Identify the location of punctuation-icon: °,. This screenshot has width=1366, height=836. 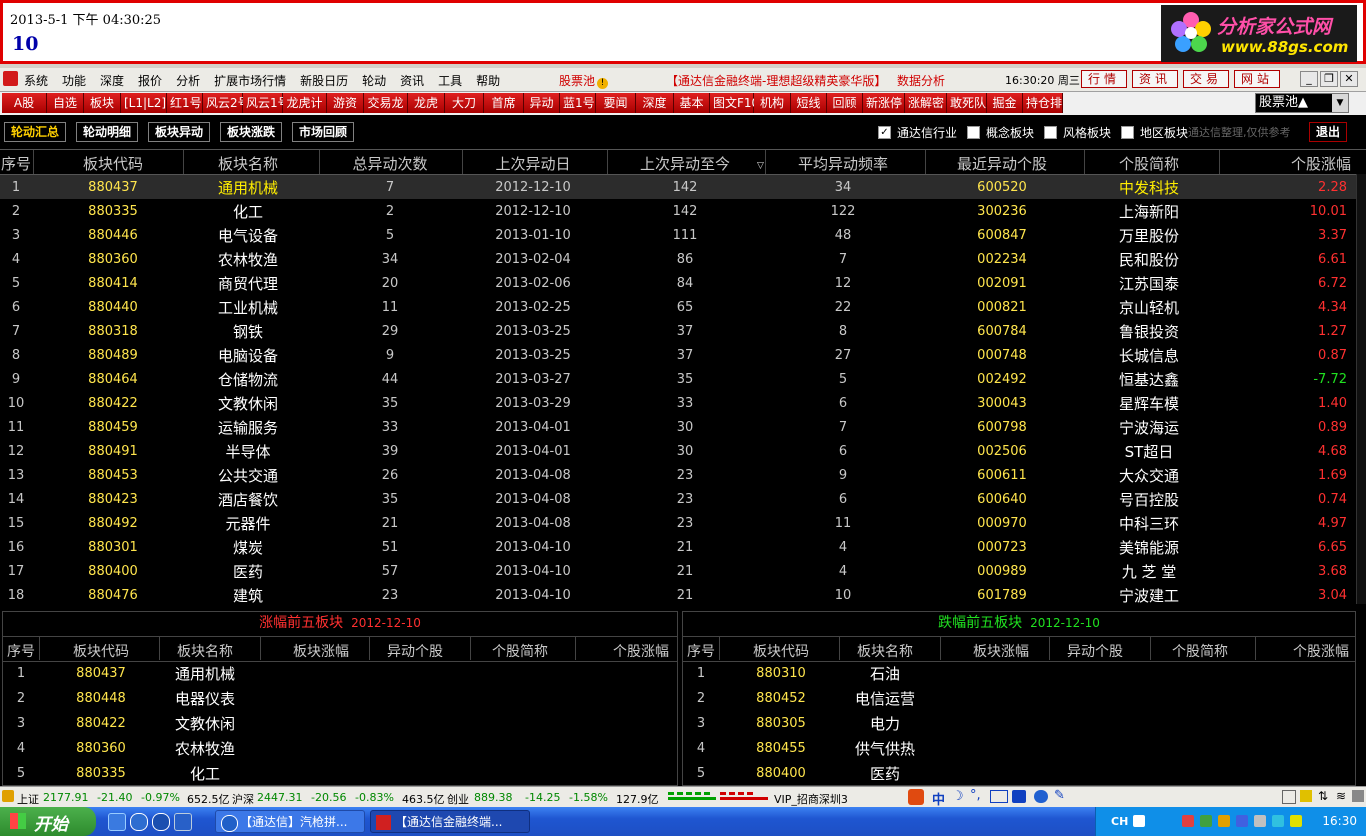
(975, 795).